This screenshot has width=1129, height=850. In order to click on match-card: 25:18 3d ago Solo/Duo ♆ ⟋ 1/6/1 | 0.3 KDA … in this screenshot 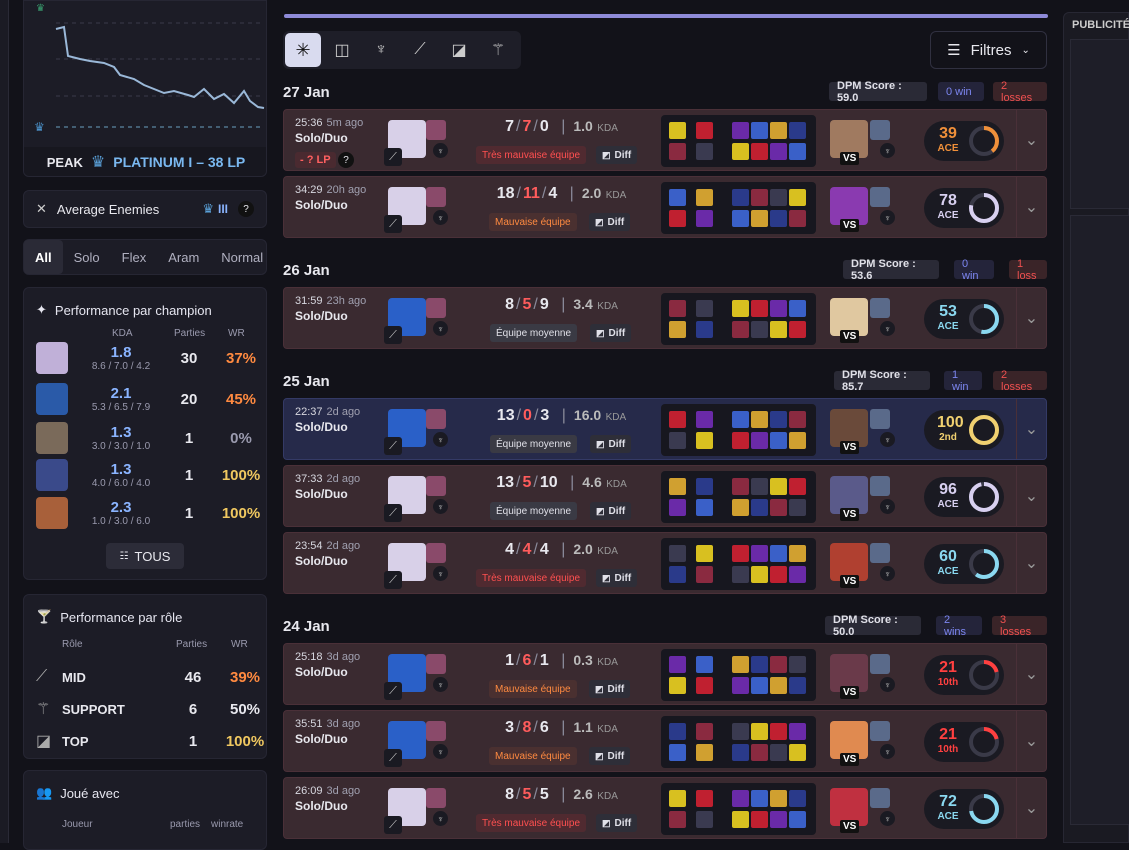, I will do `click(665, 674)`.